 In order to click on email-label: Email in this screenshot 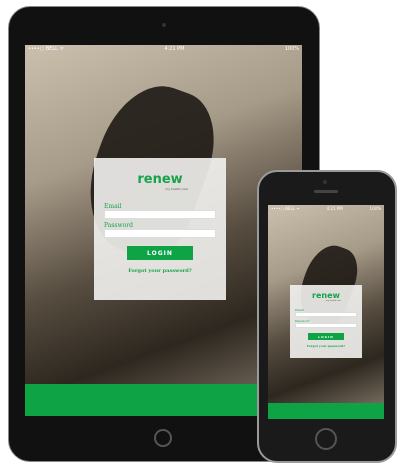, I will do `click(113, 206)`.